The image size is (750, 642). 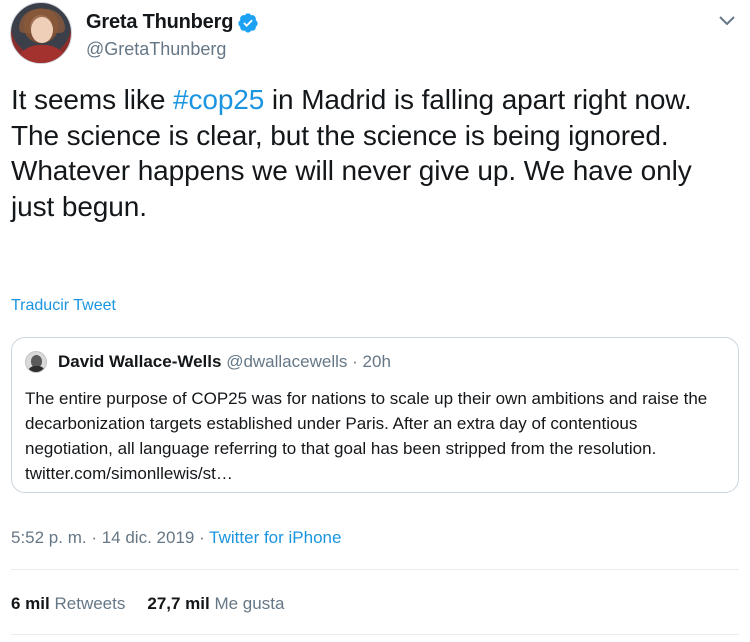 I want to click on author-display-name: Greta Thunberg, so click(x=159, y=22).